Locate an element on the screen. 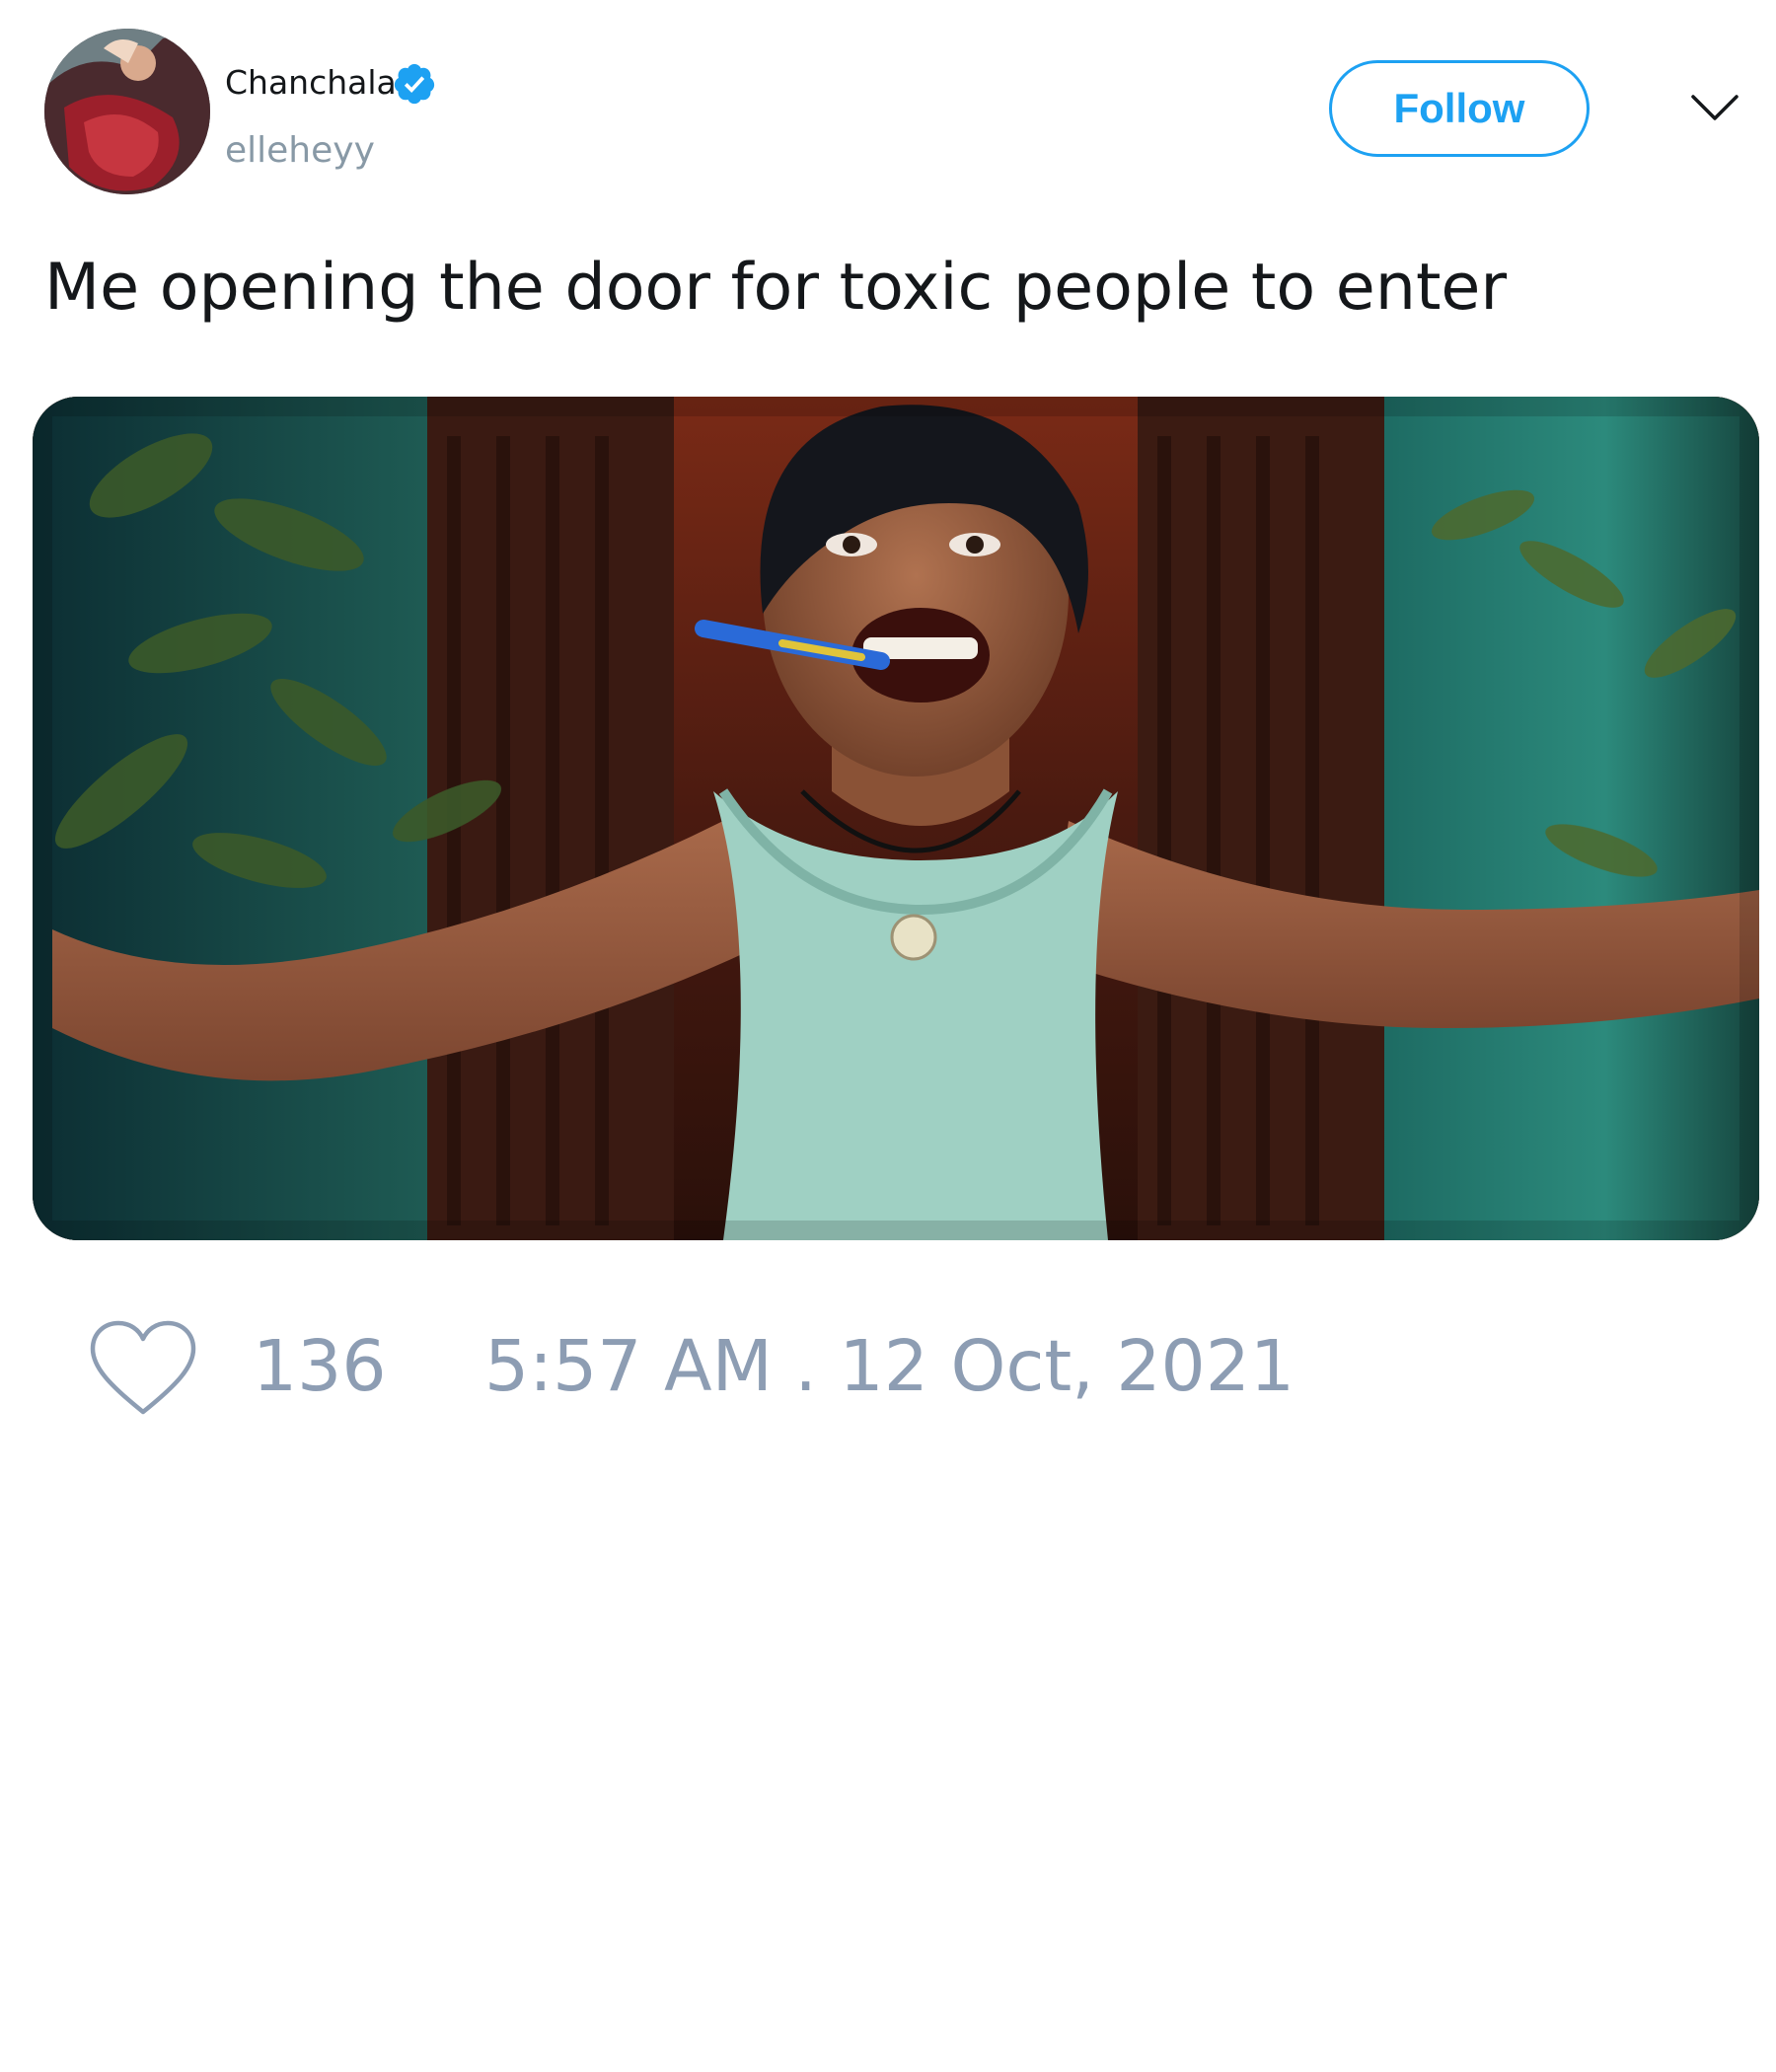  chevron-down-icon is located at coordinates (1714, 109).